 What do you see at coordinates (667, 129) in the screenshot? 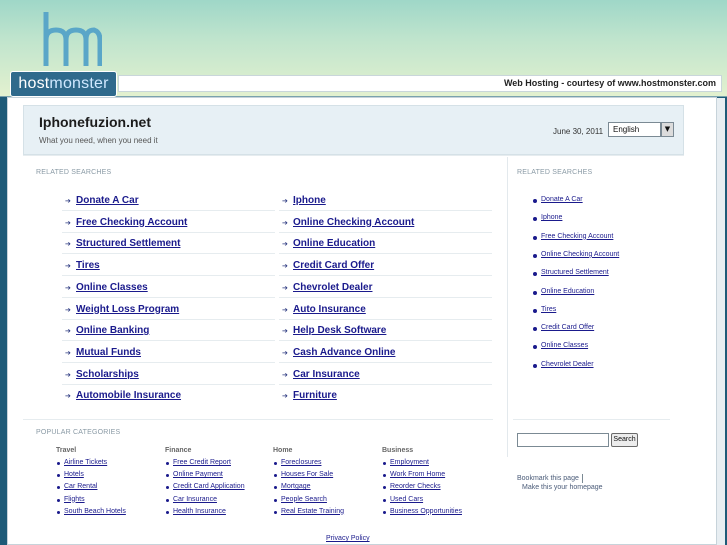
I see `chevron-down-icon: ▼` at bounding box center [667, 129].